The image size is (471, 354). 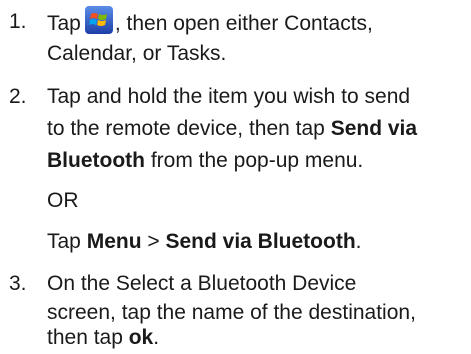 I want to click on step-2-alt-post: ., so click(x=358, y=241).